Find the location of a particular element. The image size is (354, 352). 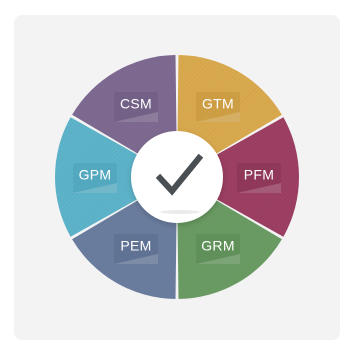

segment-label: PEM is located at coordinates (135, 246).